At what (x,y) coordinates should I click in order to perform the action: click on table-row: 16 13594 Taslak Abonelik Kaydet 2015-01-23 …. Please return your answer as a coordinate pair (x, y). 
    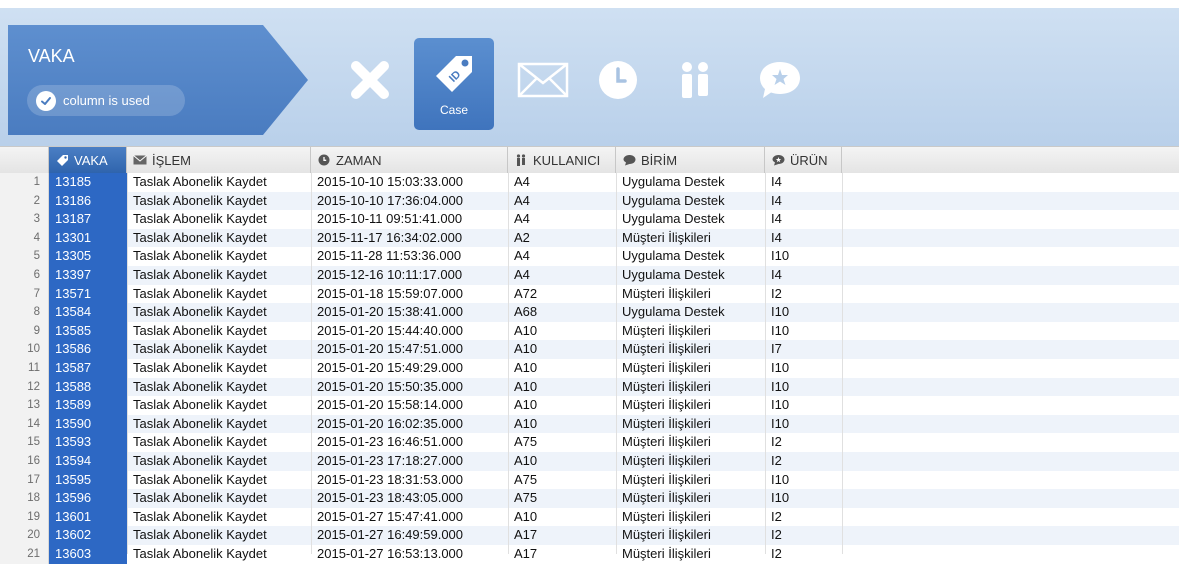
    Looking at the image, I should click on (589, 461).